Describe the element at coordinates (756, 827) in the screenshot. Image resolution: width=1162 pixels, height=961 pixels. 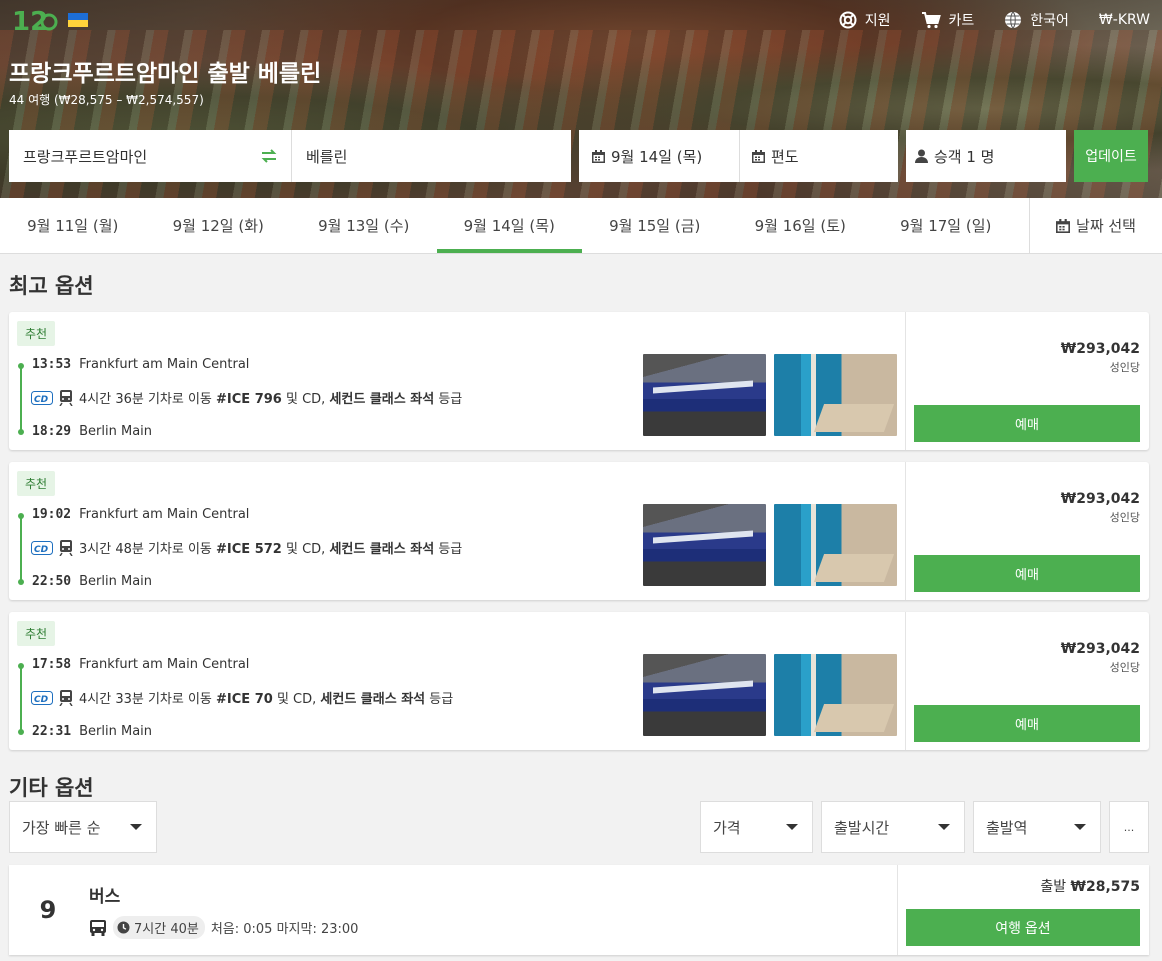
I see `price-filter: 가격` at that location.